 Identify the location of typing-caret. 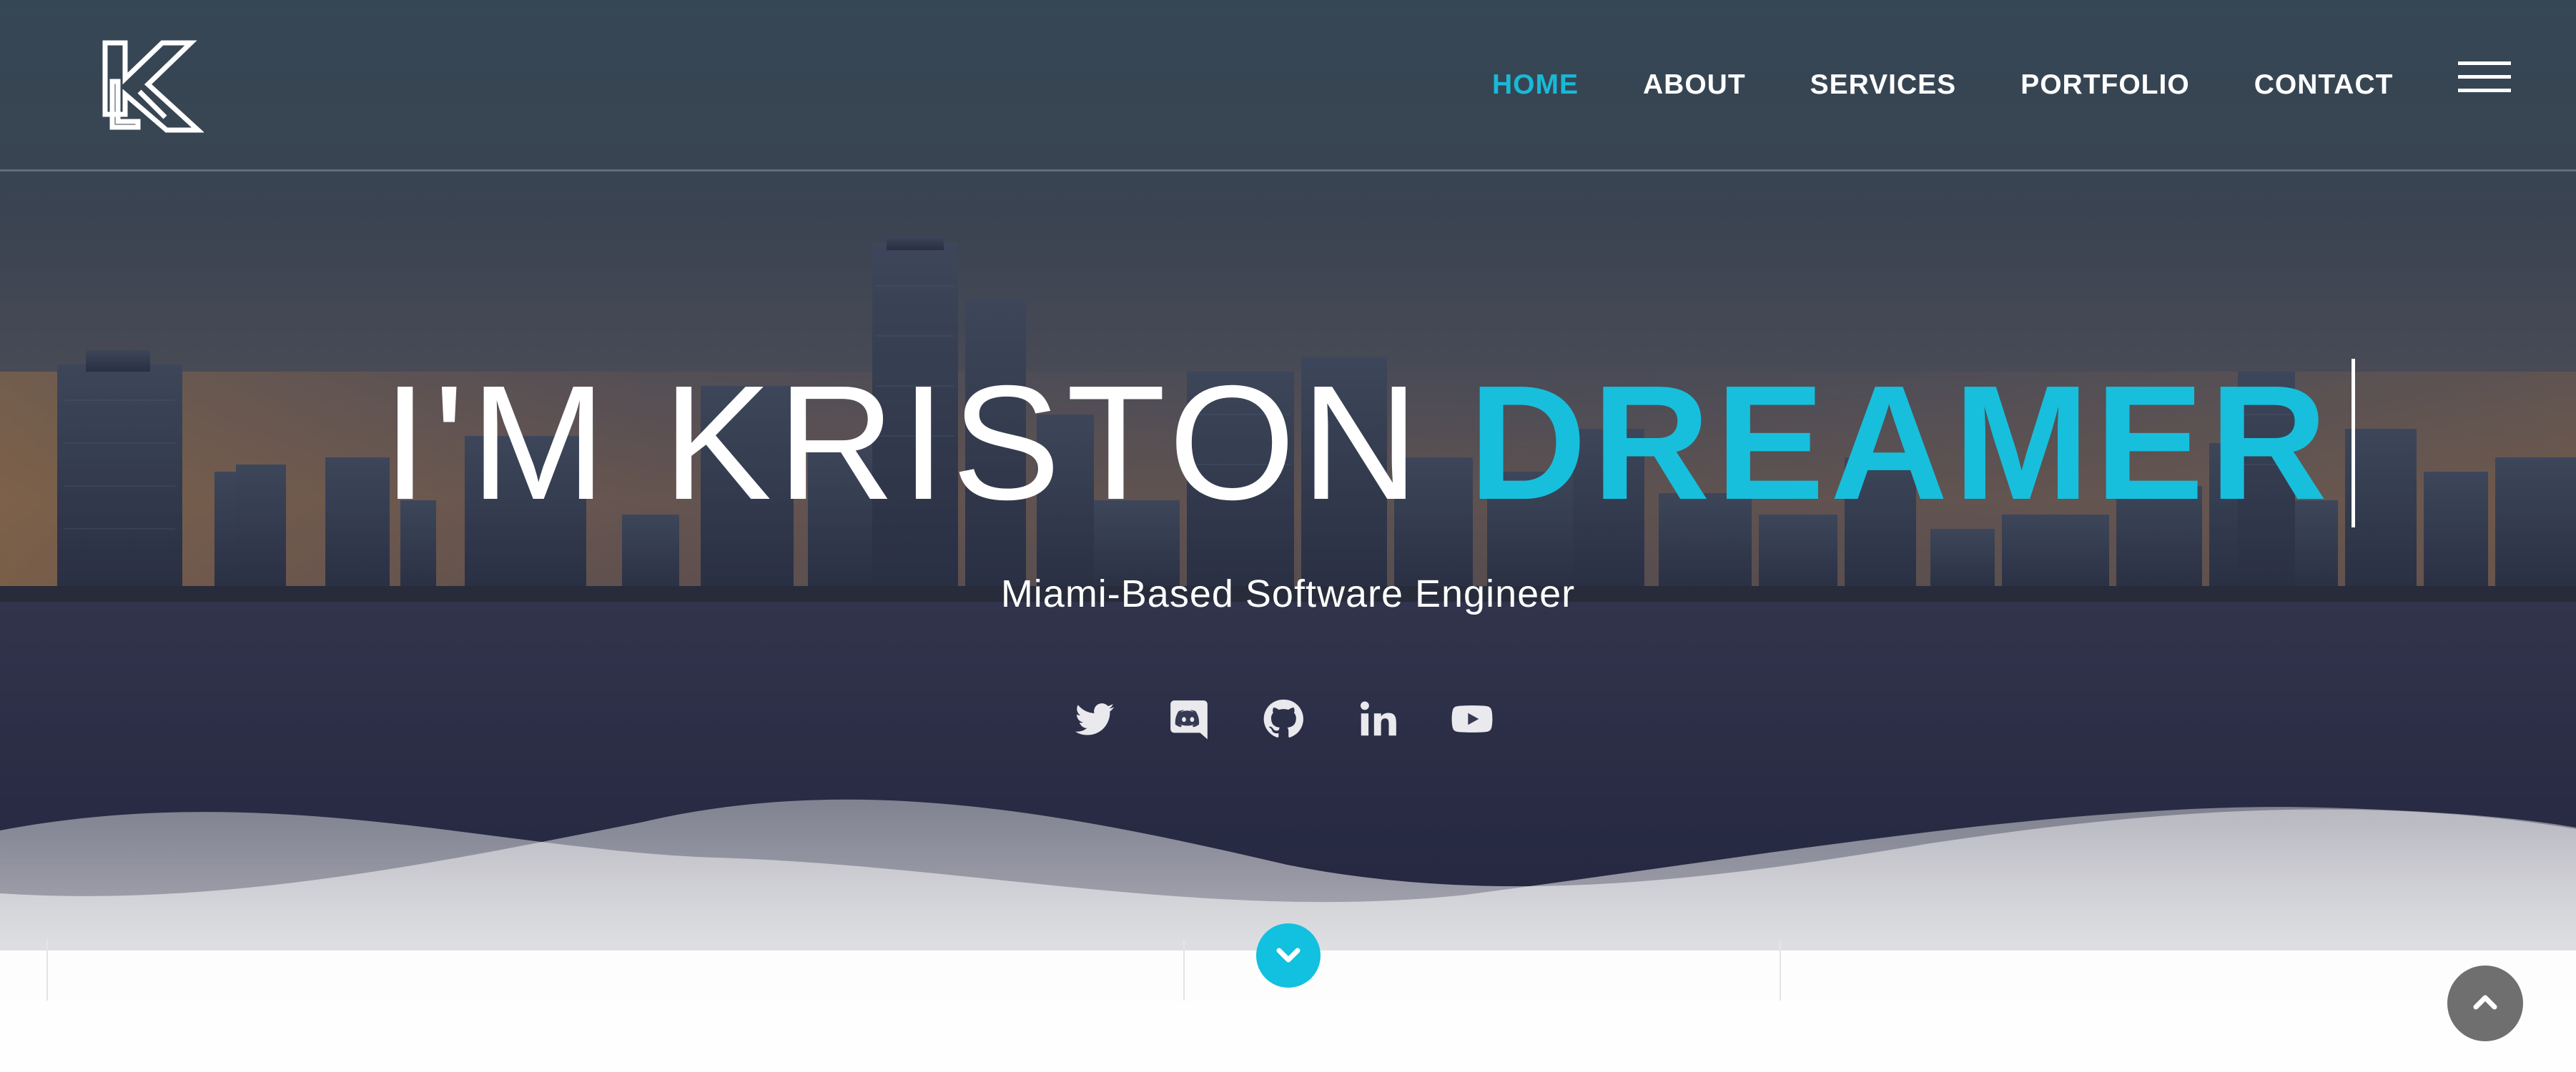
(2354, 443).